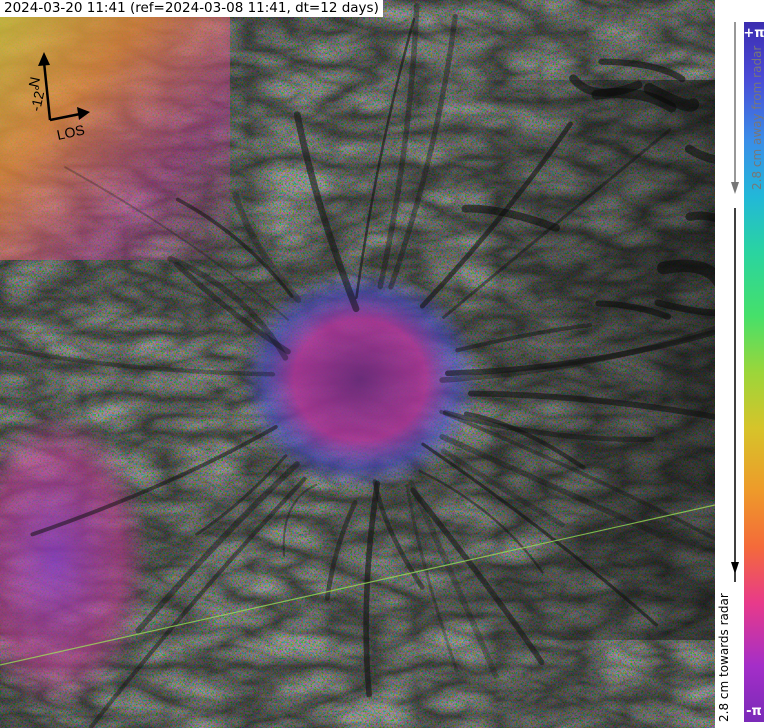  Describe the element at coordinates (115, 130) in the screenshot. I see `nw-deformation-fringe` at that location.